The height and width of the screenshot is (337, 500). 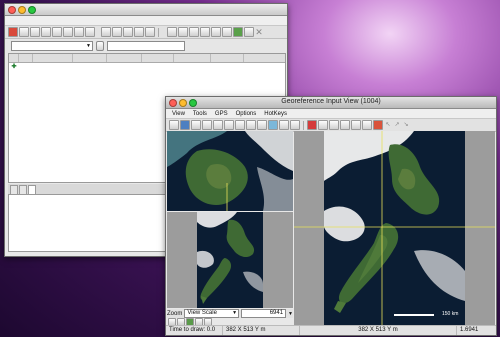 I want to click on minimize-button, so click(x=22, y=10).